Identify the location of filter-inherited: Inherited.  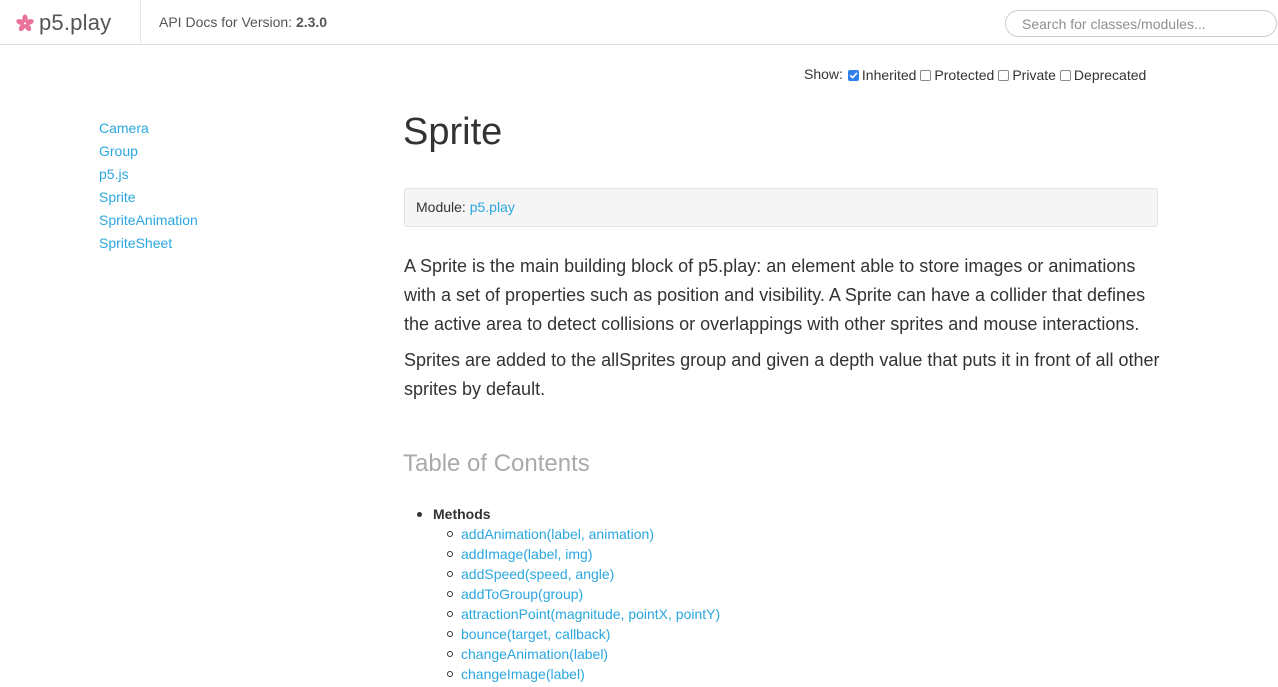
(882, 75).